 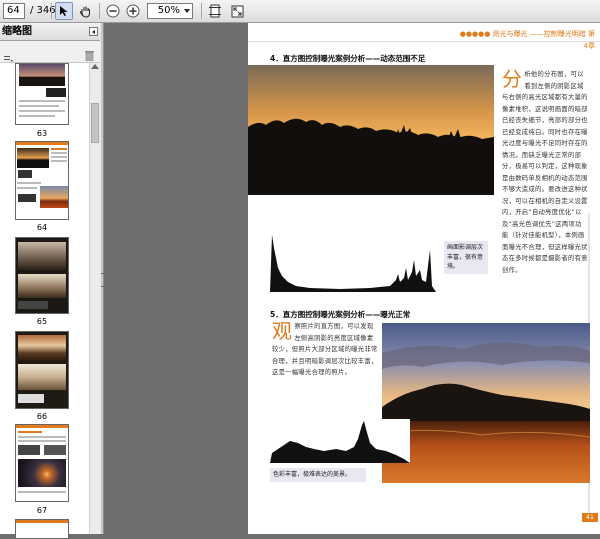 I want to click on fit-page-button, so click(x=215, y=11).